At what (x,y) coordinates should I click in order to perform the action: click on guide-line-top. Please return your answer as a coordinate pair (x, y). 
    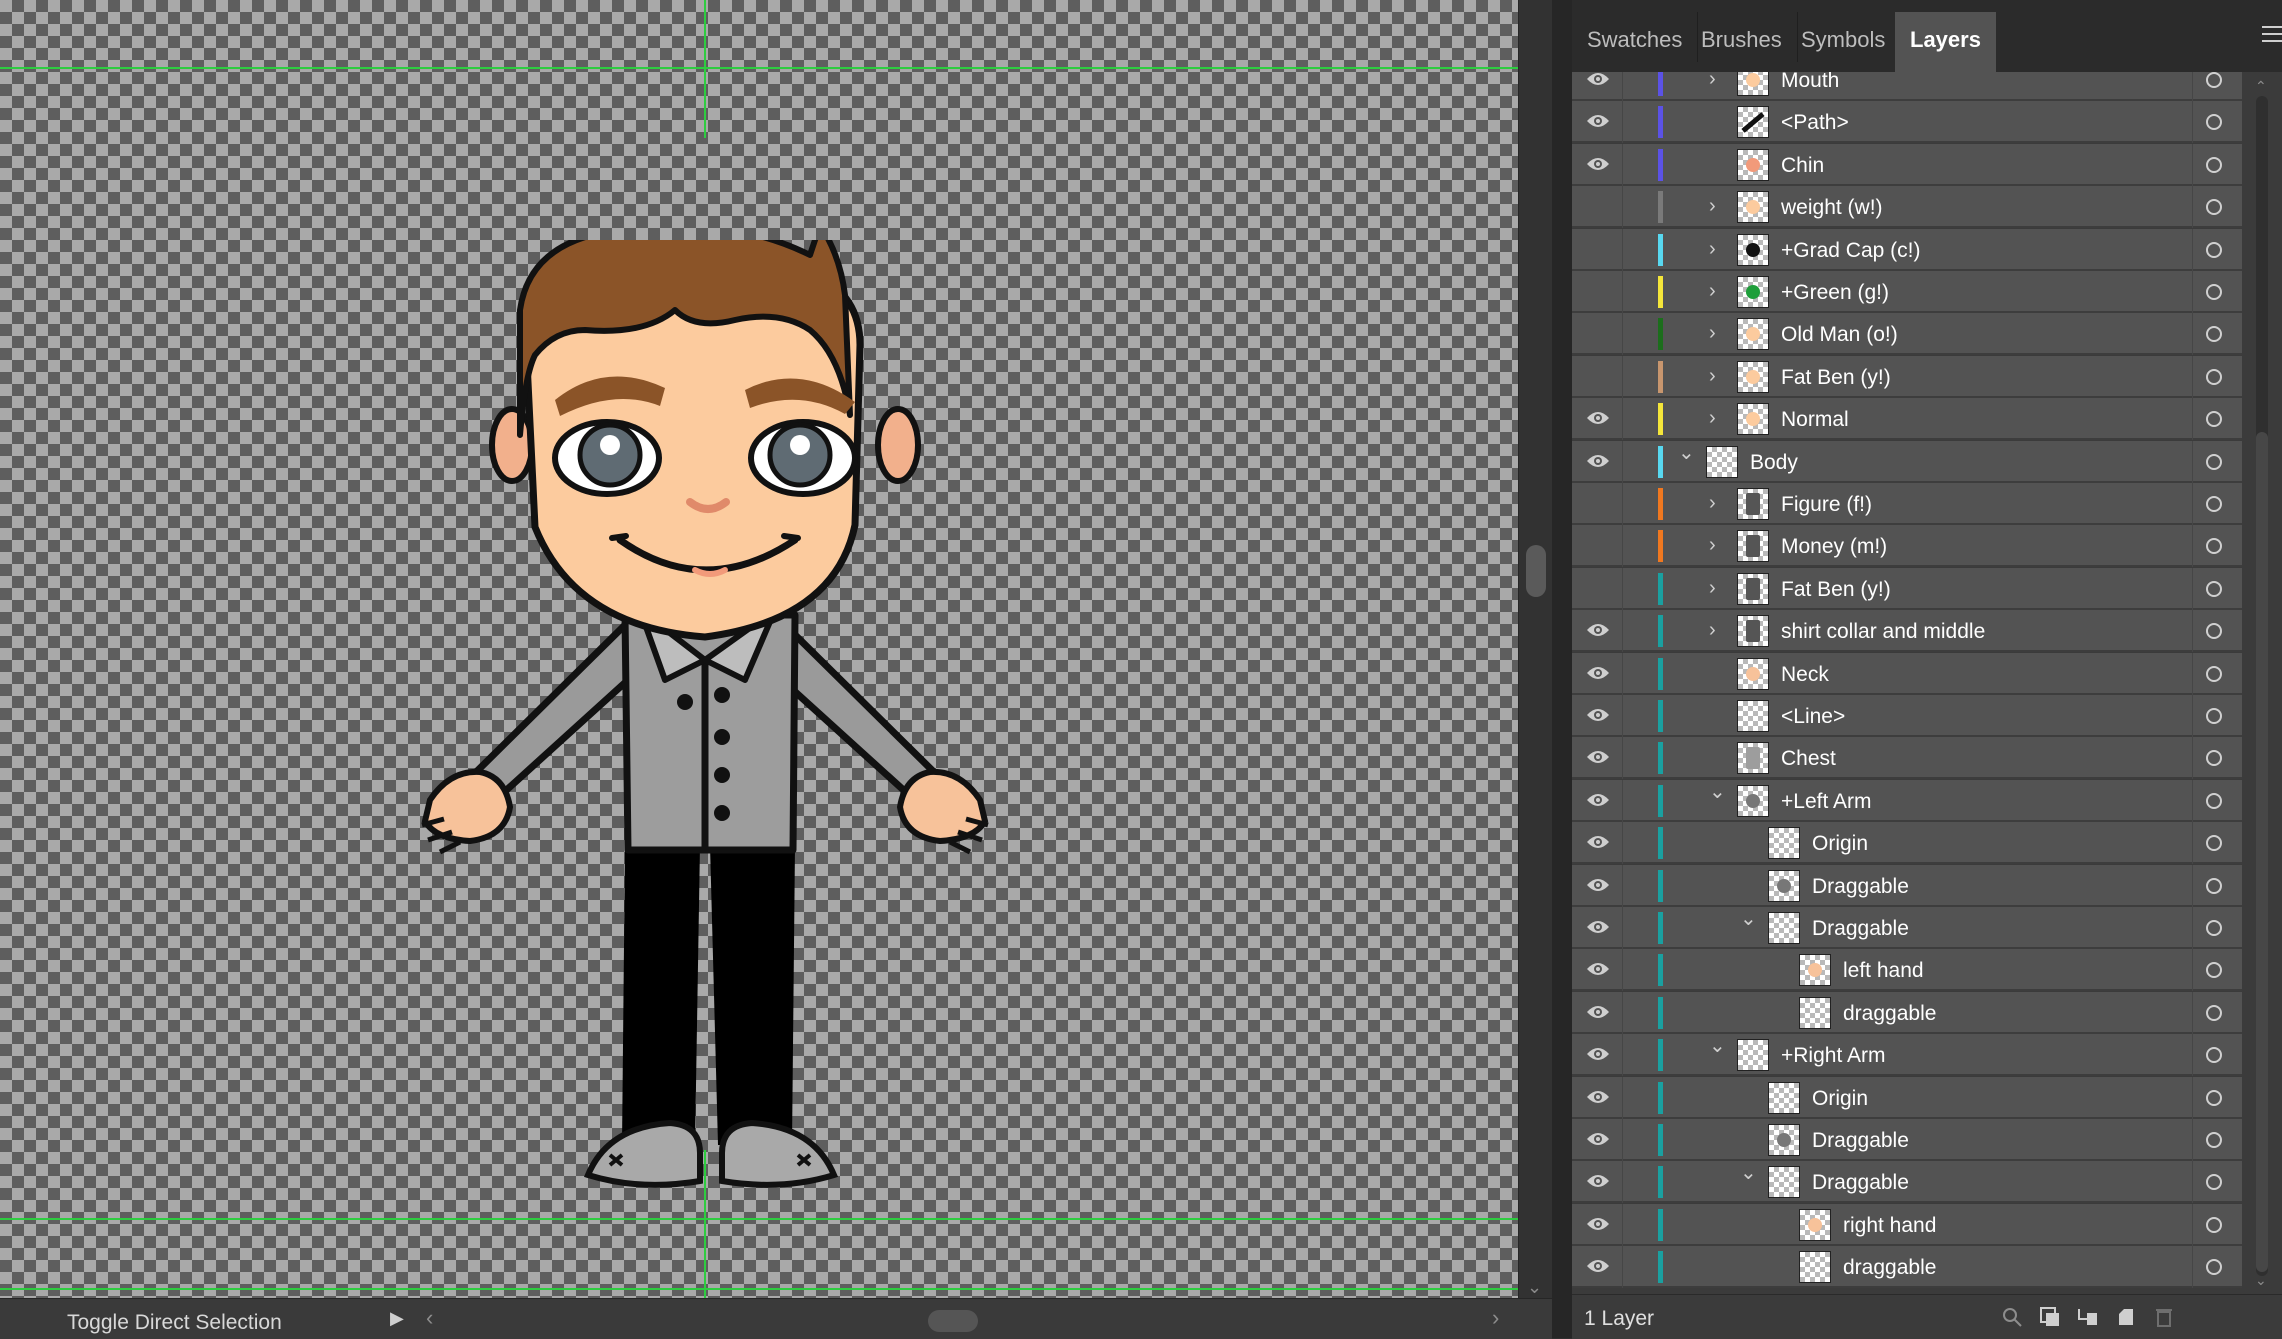
    Looking at the image, I should click on (759, 68).